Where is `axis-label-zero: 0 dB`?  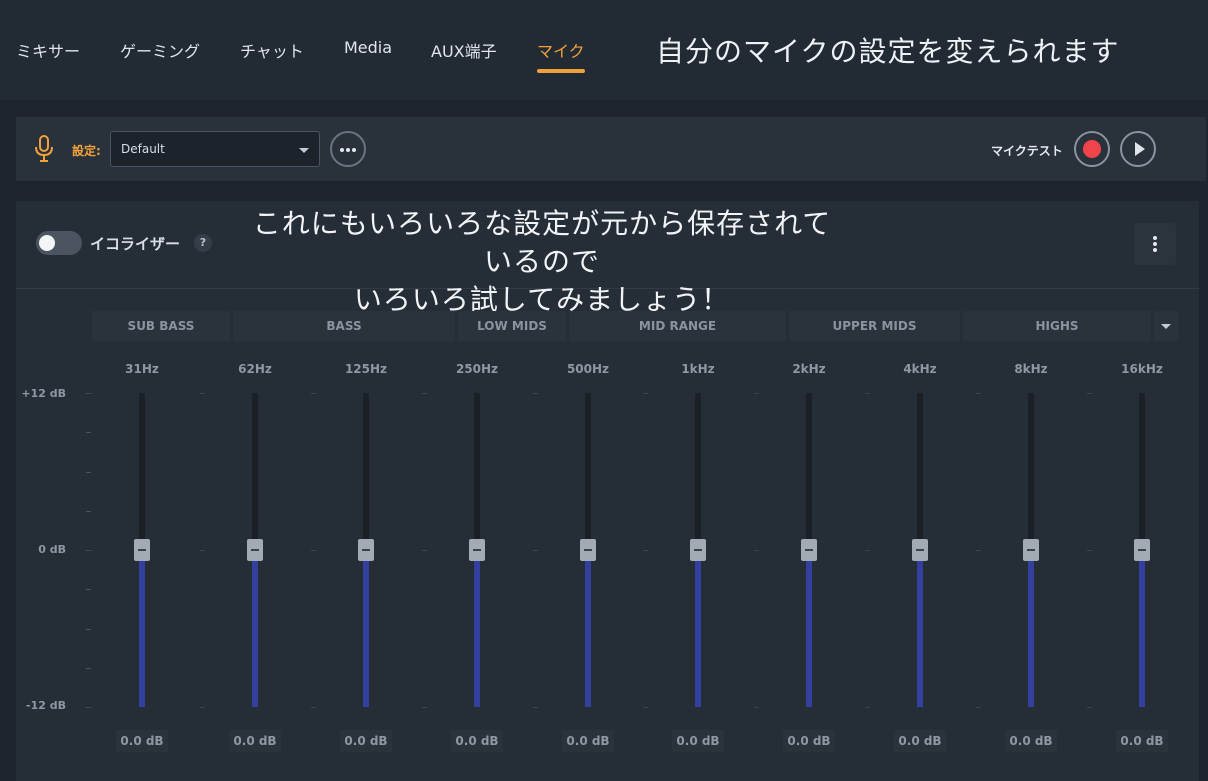
axis-label-zero: 0 dB is located at coordinates (52, 549).